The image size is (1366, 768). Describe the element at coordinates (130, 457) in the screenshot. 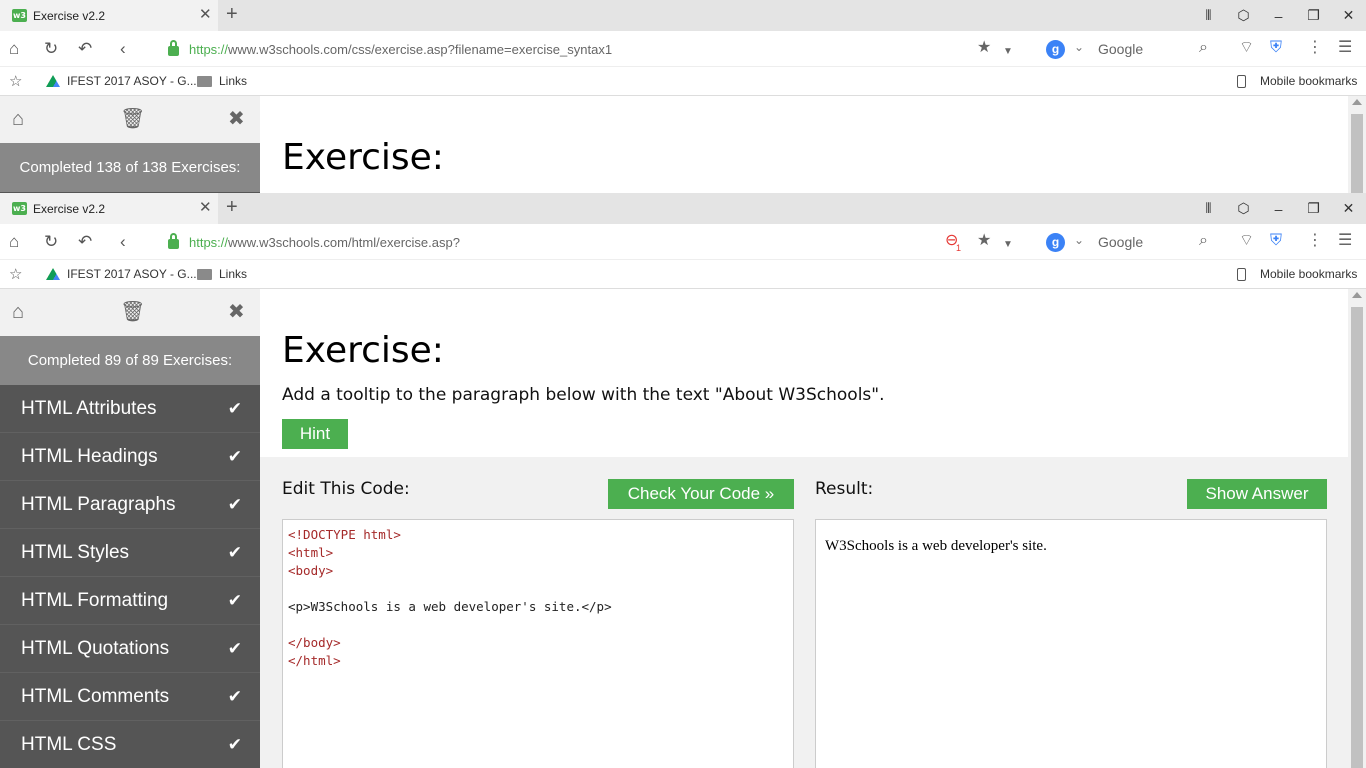

I see `sidebar-item-html-headings: HTML Headings ✔` at that location.